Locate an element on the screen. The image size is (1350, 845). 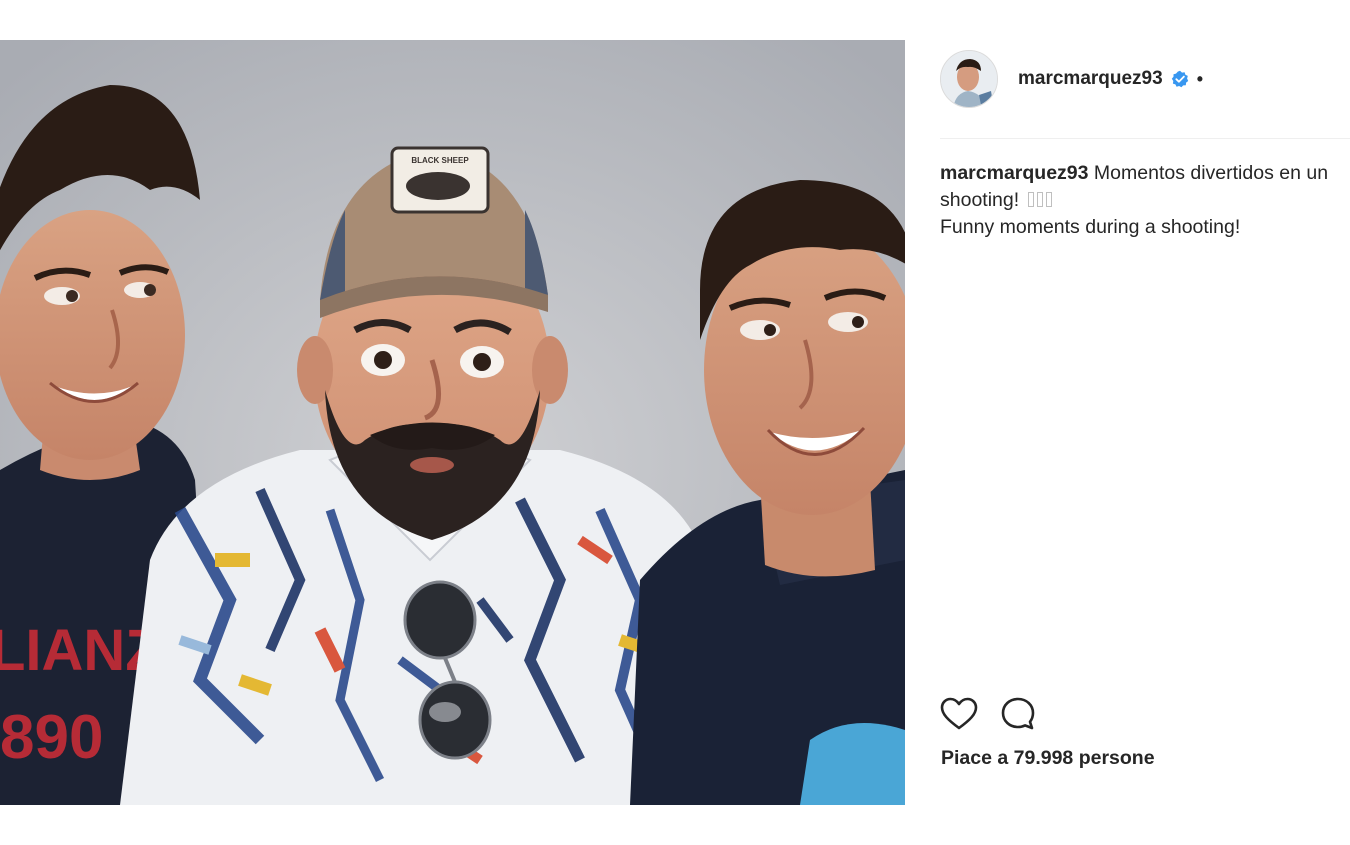
avatar is located at coordinates (969, 79).